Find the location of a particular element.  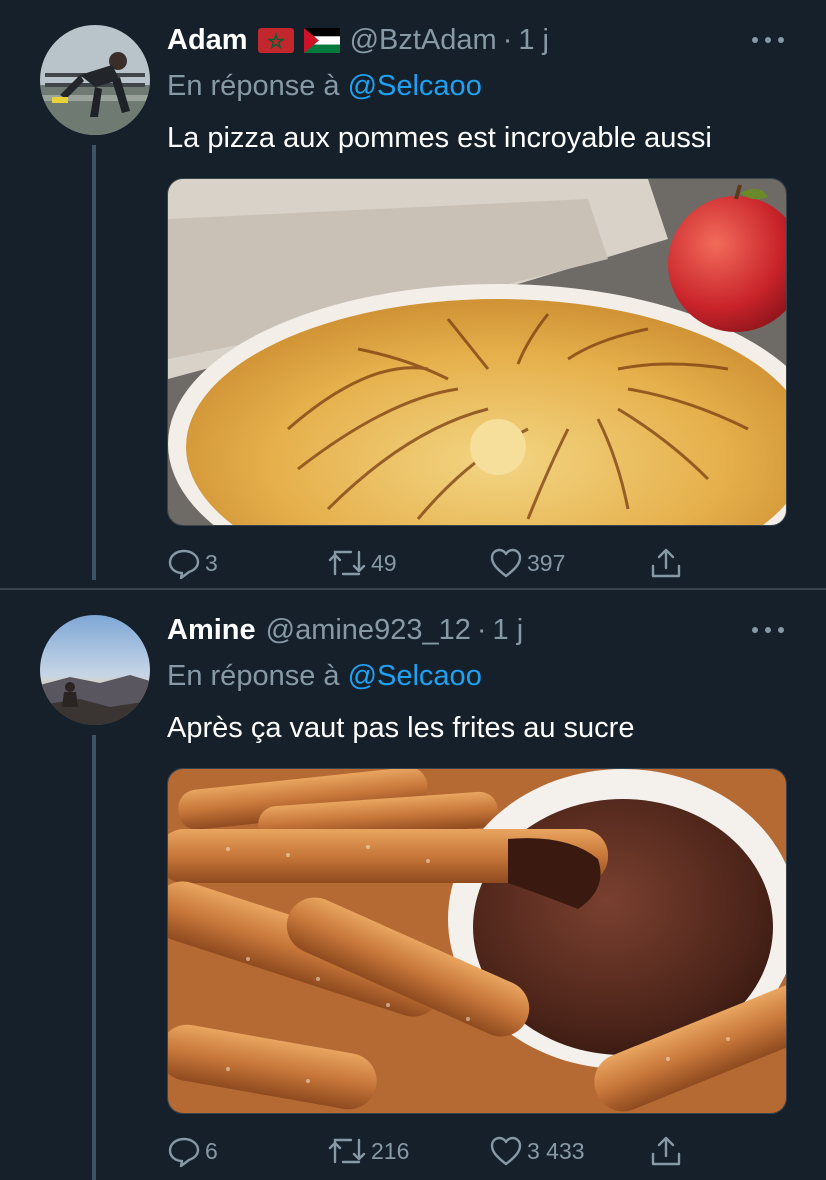

author-handle: @amine923_12 is located at coordinates (368, 630).